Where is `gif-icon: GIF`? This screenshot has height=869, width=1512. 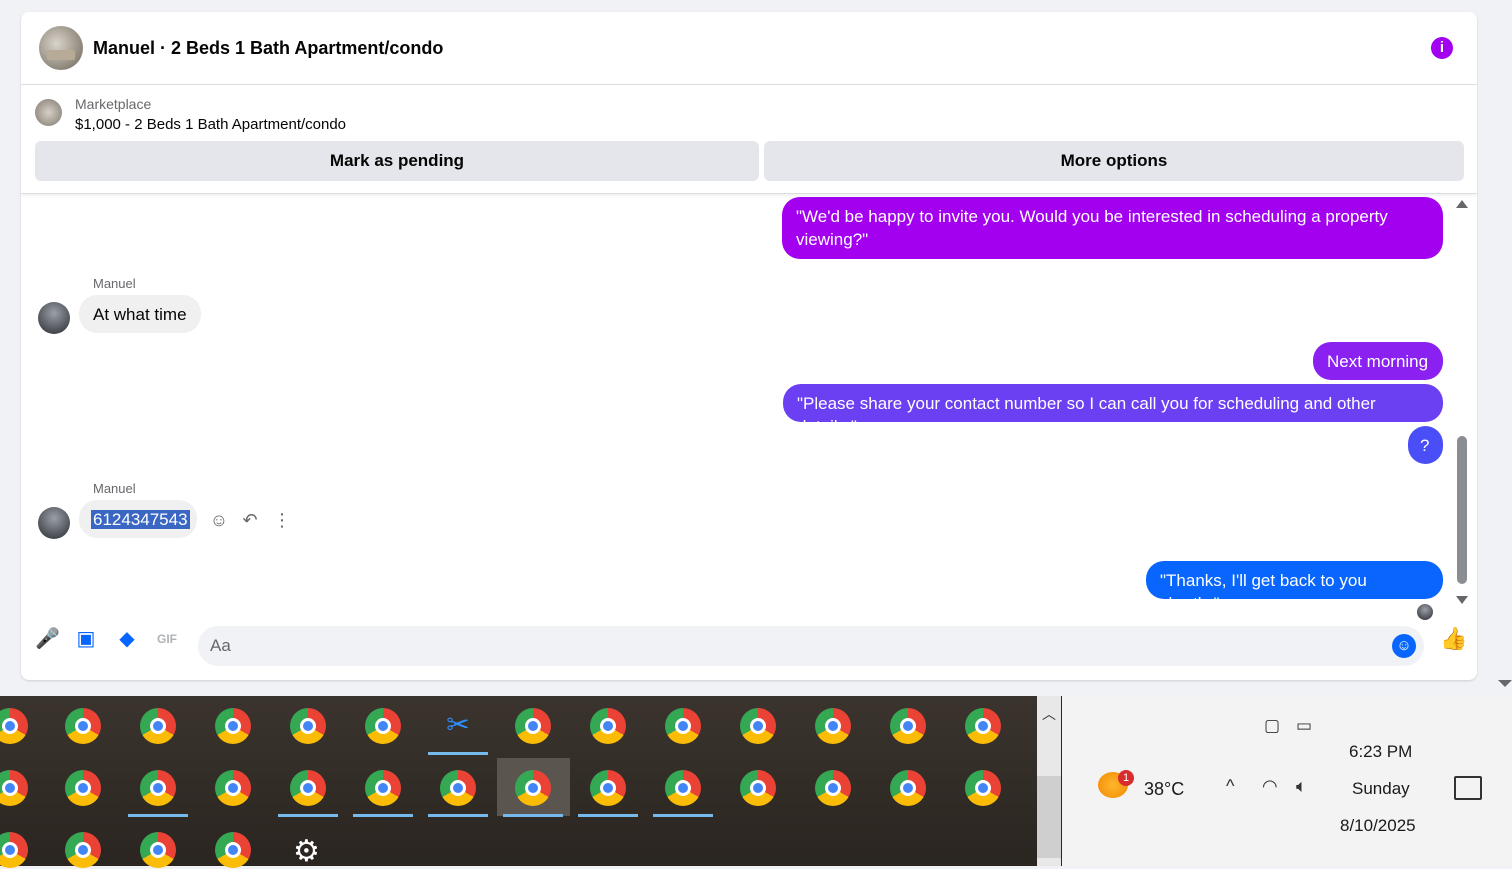
gif-icon: GIF is located at coordinates (167, 639).